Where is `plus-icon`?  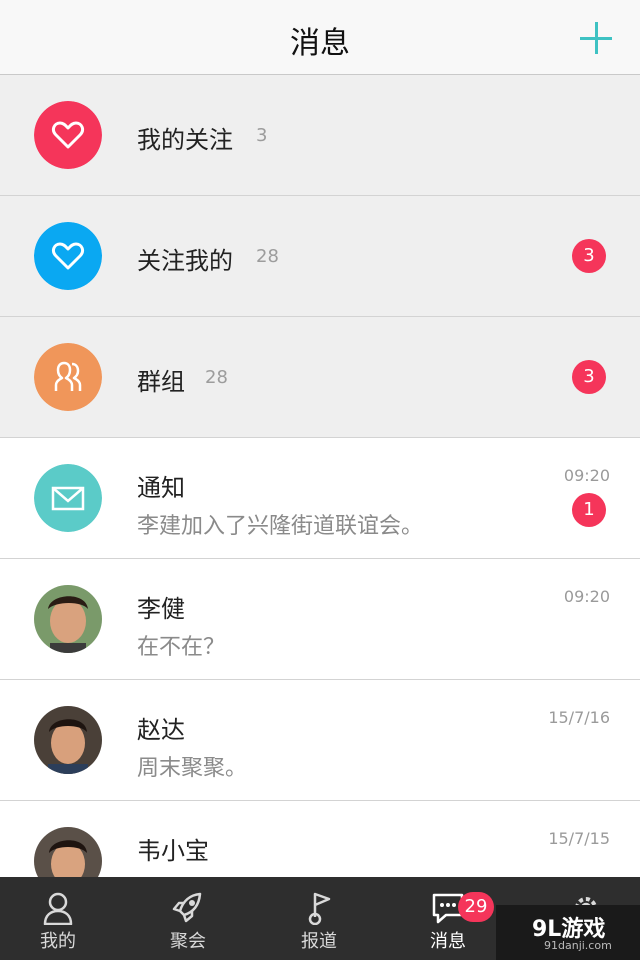 plus-icon is located at coordinates (596, 38).